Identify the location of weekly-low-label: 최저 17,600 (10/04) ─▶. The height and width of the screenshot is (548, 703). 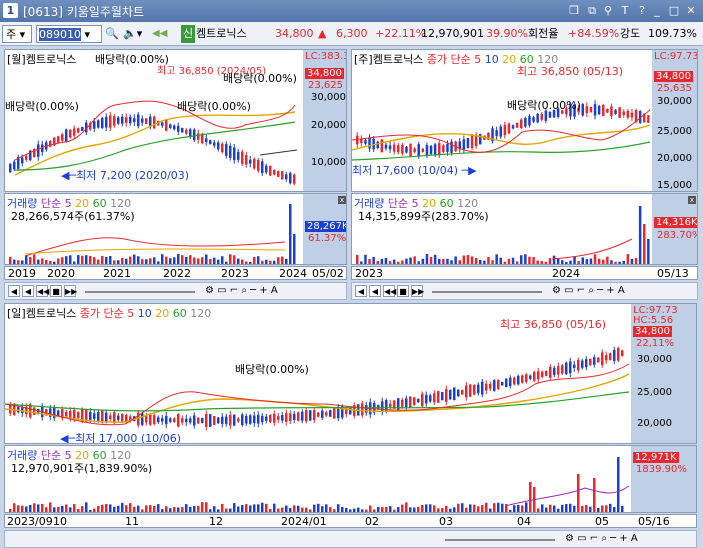
(414, 170).